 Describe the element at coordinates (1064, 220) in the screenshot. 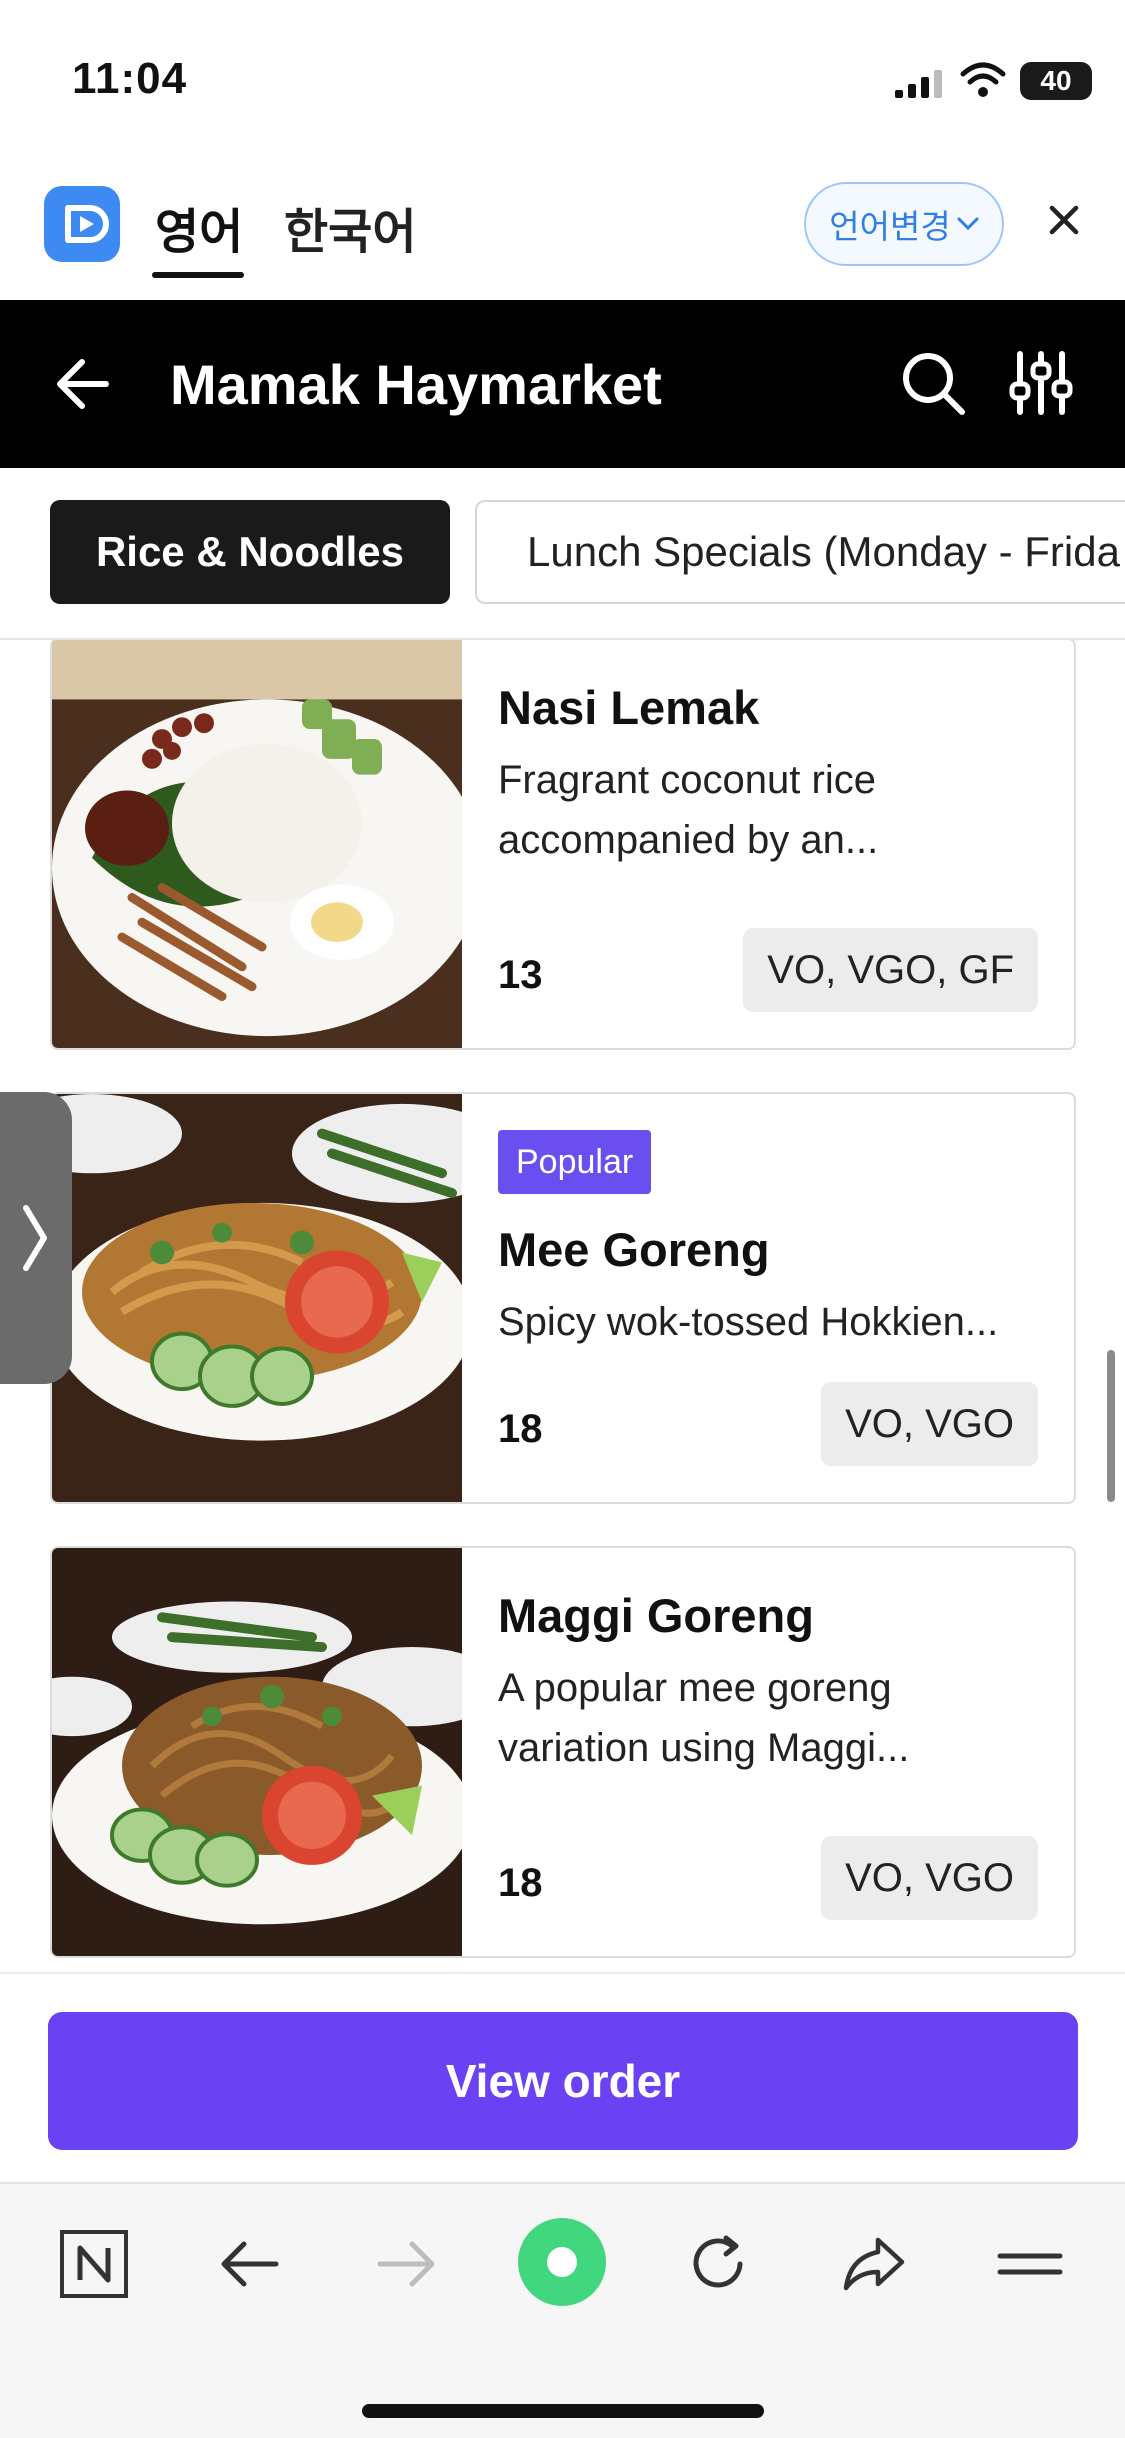

I see `close-icon` at that location.